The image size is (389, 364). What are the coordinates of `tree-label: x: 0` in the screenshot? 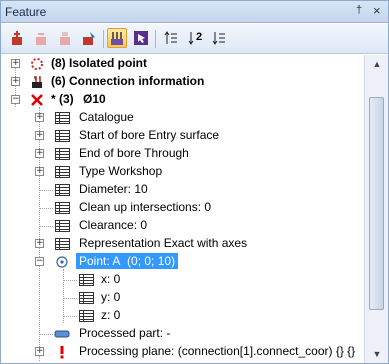 It's located at (111, 279).